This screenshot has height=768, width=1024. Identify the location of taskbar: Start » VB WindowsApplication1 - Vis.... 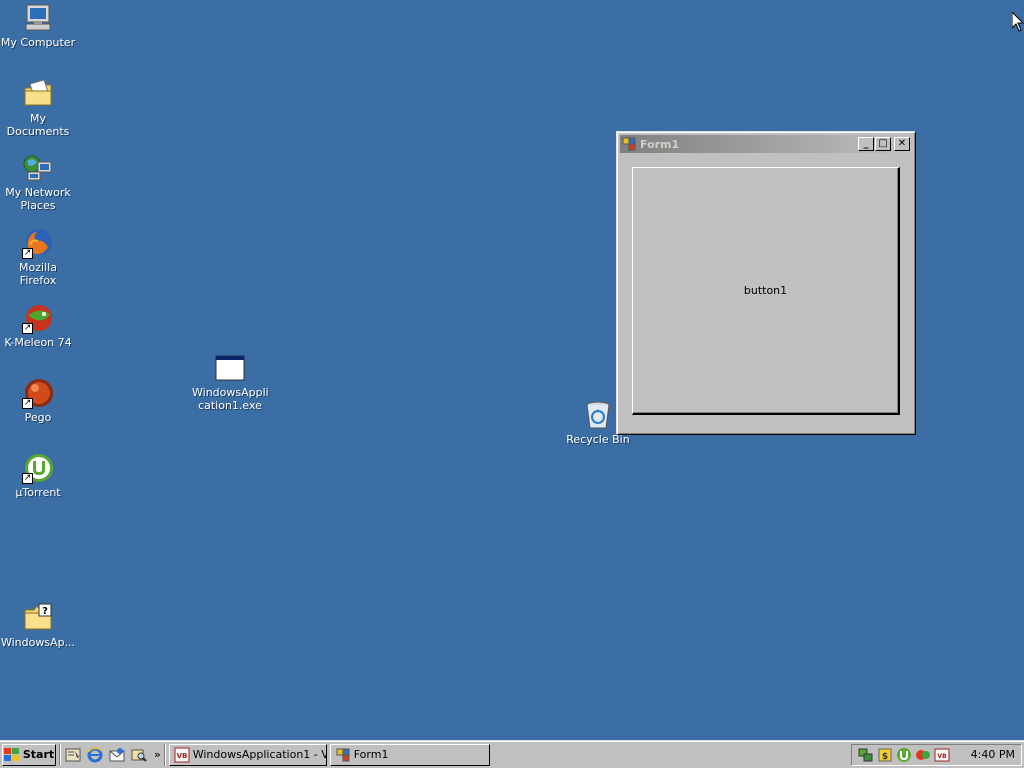
(512, 754).